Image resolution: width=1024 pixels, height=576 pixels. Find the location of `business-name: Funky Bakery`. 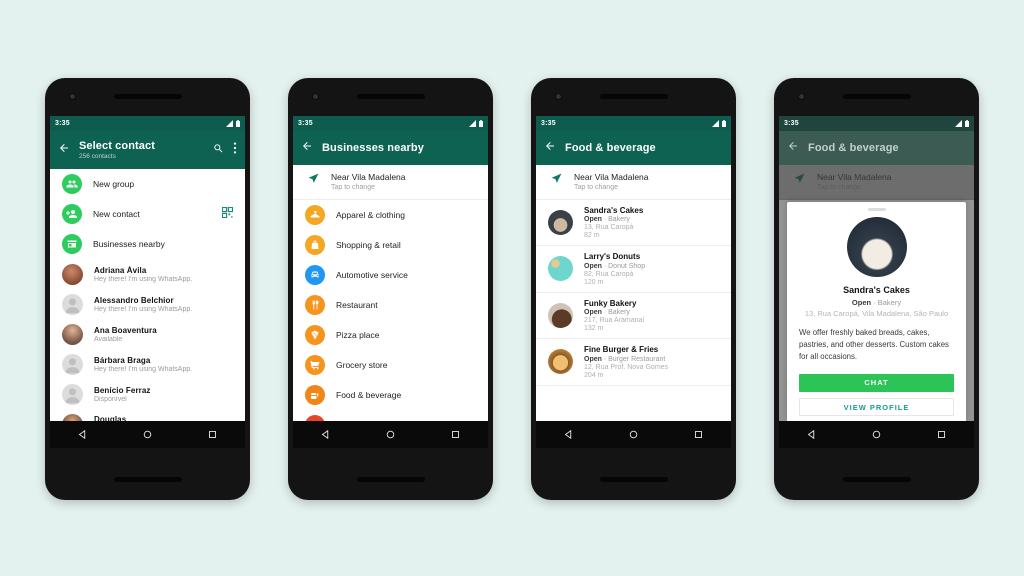

business-name: Funky Bakery is located at coordinates (610, 303).